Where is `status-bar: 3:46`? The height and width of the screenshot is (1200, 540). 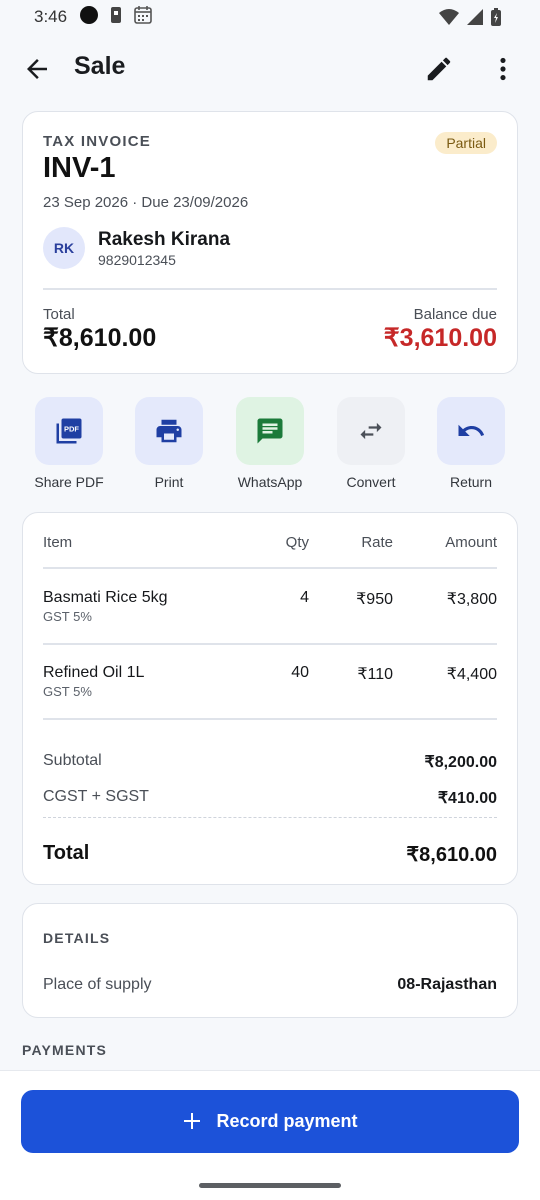
status-bar: 3:46 is located at coordinates (270, 17).